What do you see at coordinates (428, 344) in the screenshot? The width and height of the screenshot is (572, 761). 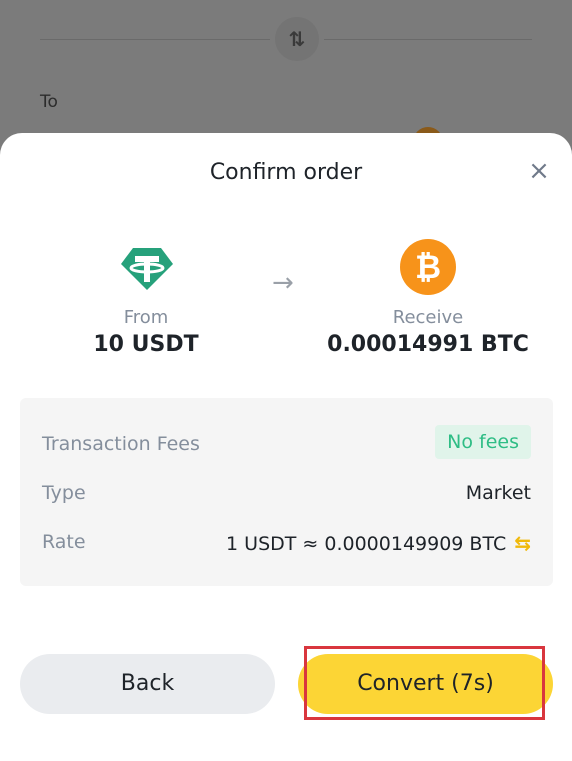 I see `receive-amount: 0.00014991 BTC` at bounding box center [428, 344].